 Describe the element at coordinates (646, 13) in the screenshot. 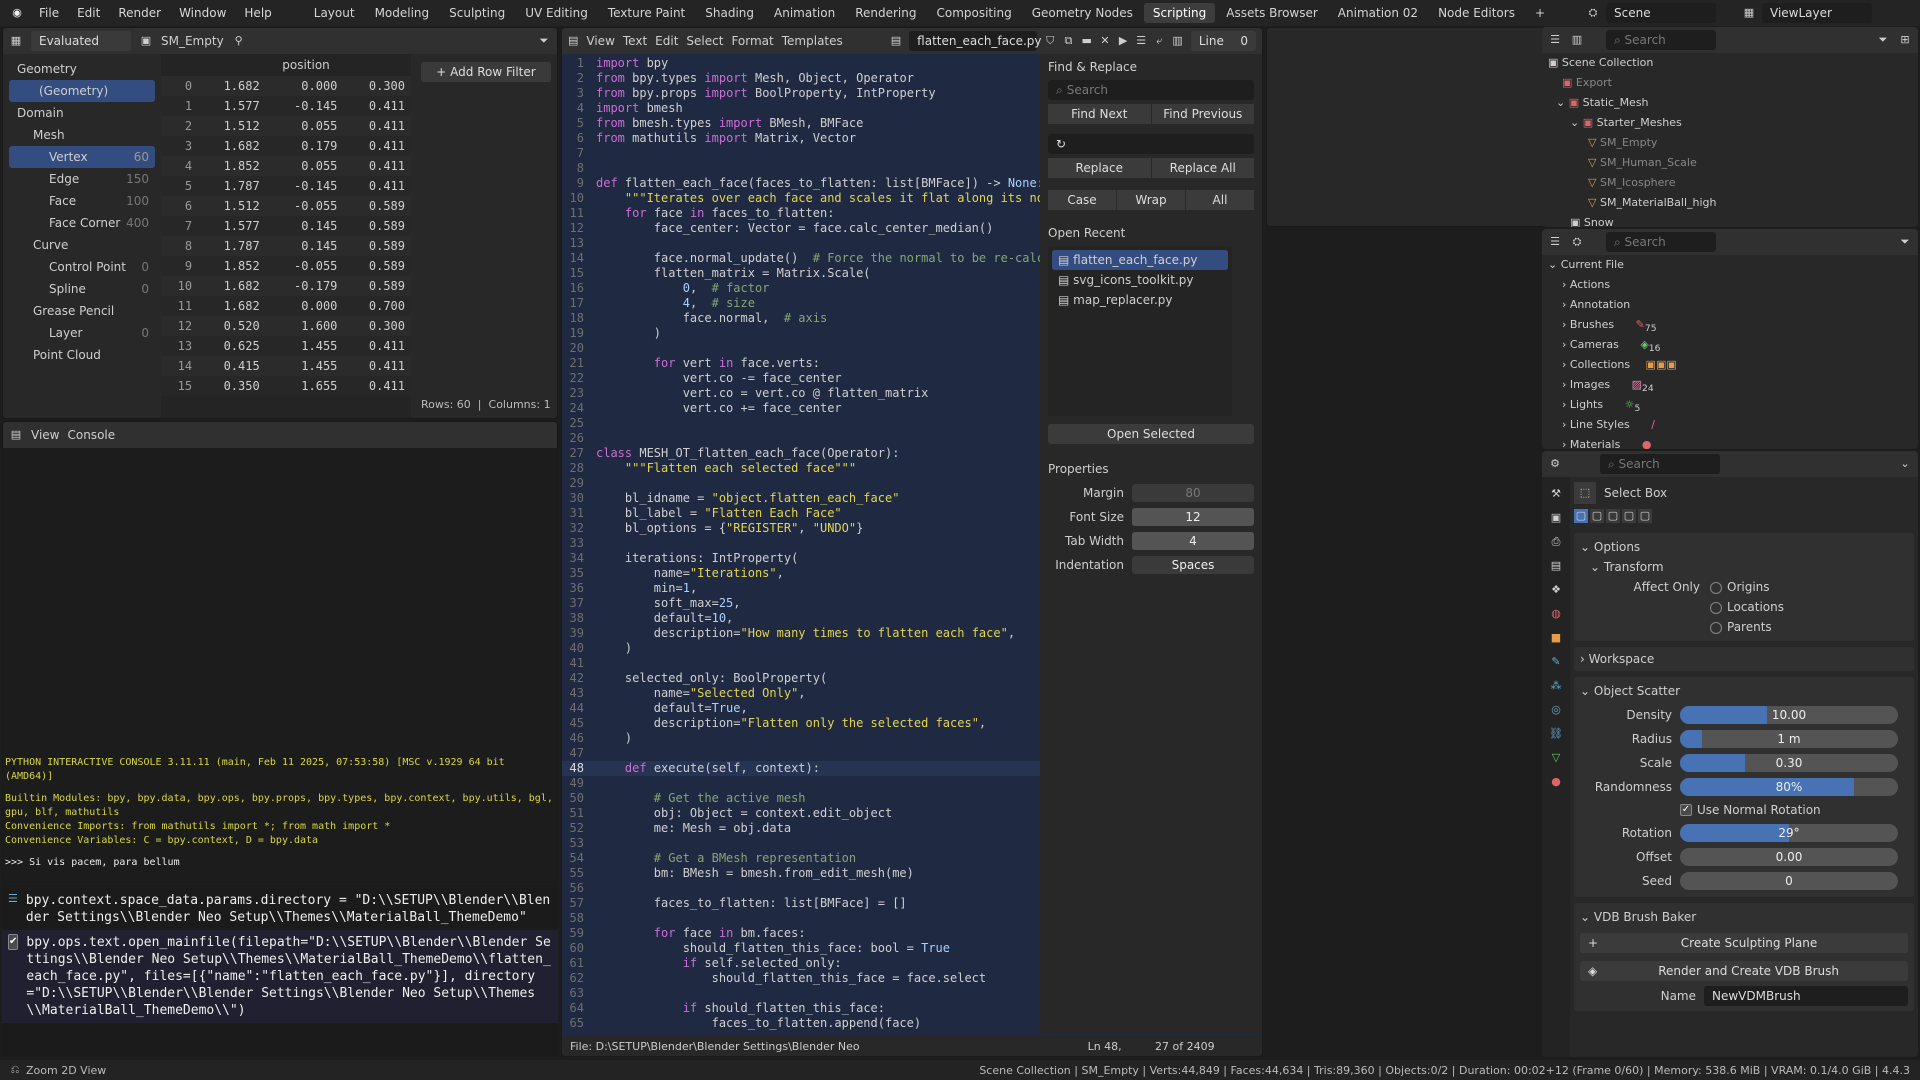

I see `tab-texture-paint: Texture Paint` at that location.